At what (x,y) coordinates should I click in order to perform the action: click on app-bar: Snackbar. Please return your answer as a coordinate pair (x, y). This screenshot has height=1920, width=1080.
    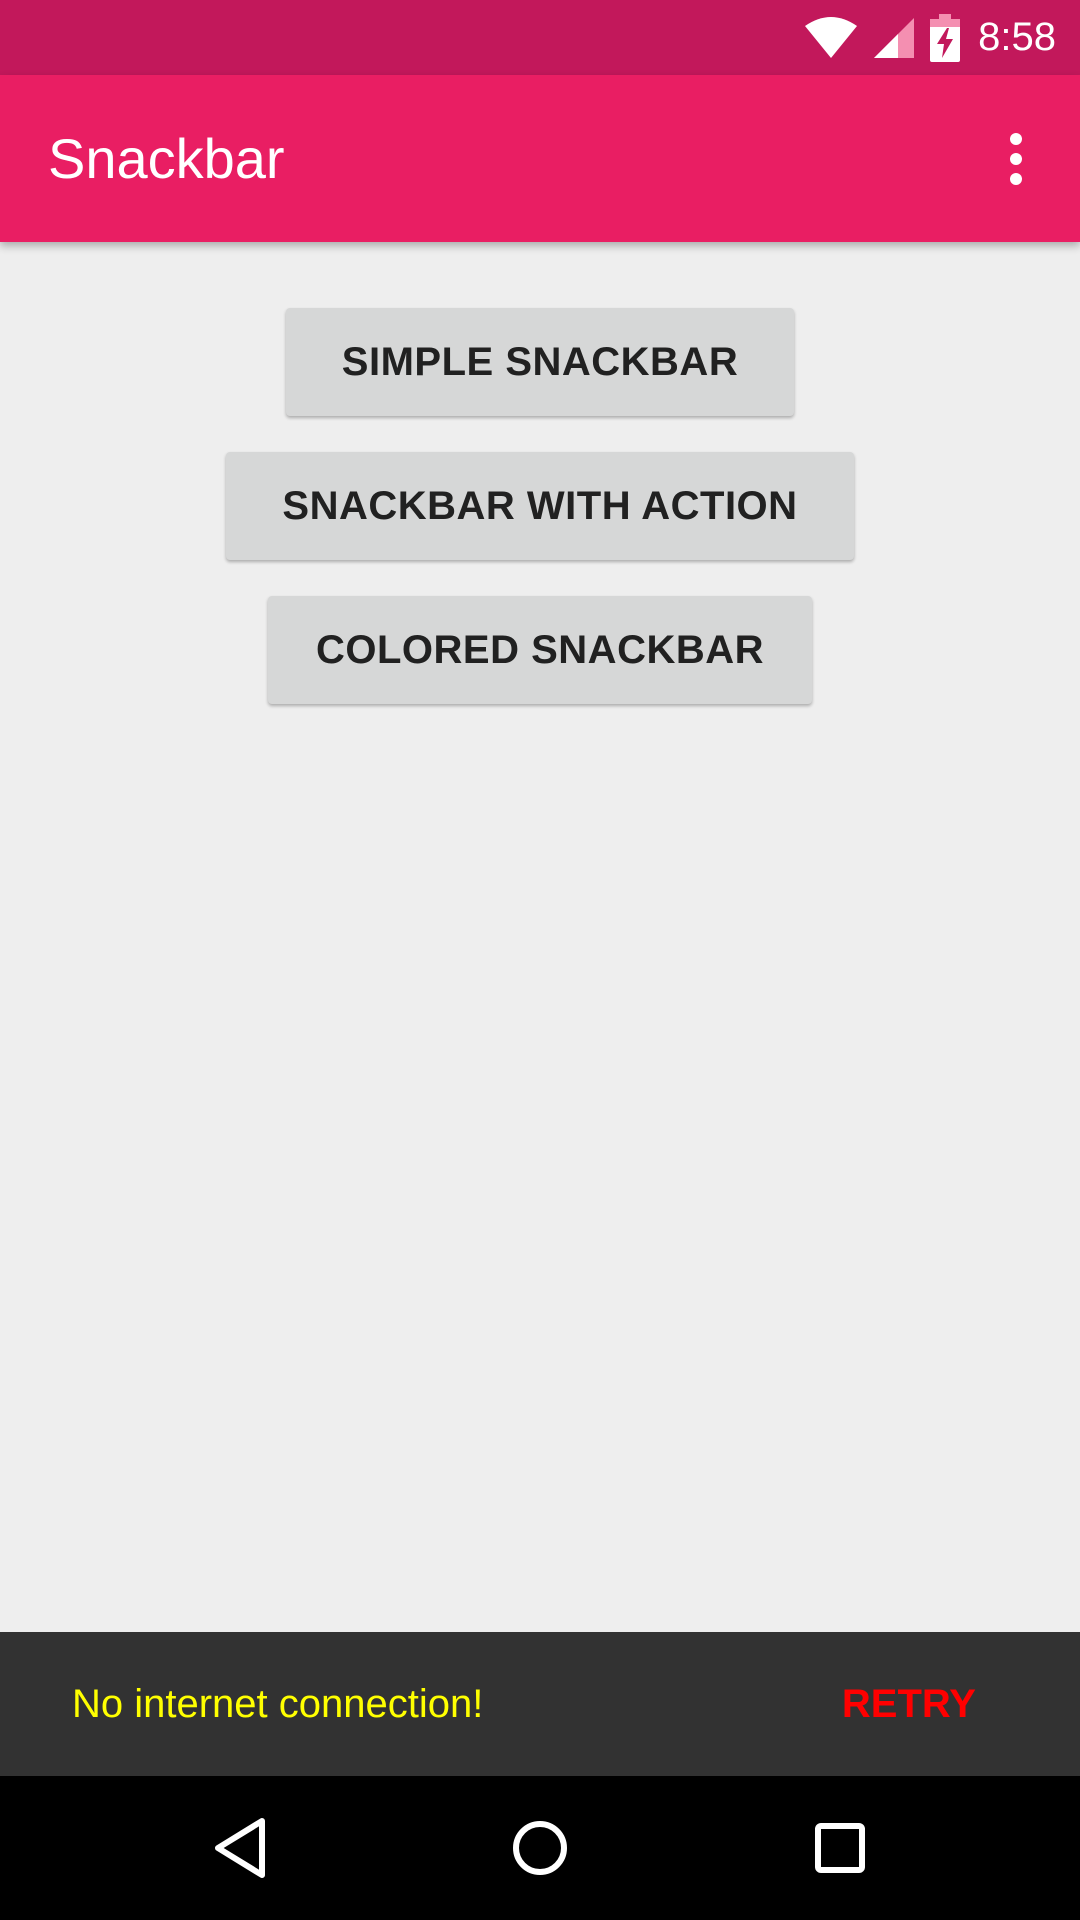
    Looking at the image, I should click on (540, 158).